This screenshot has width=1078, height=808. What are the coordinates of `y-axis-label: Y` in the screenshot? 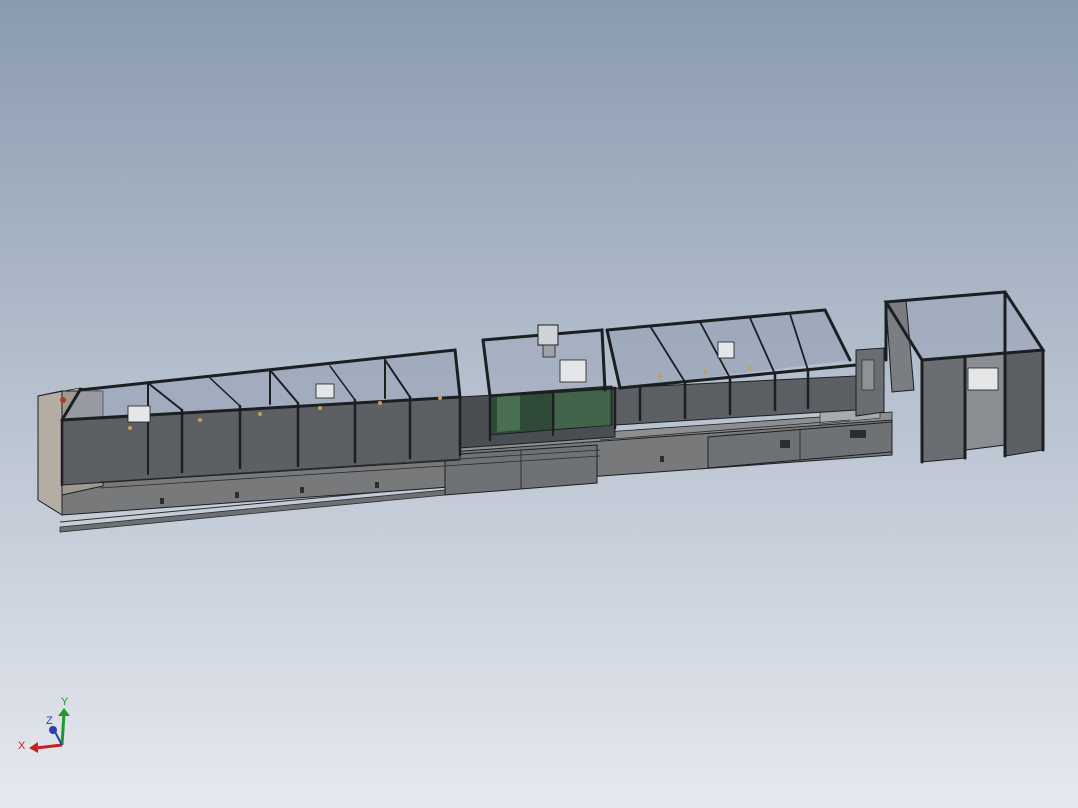 It's located at (65, 702).